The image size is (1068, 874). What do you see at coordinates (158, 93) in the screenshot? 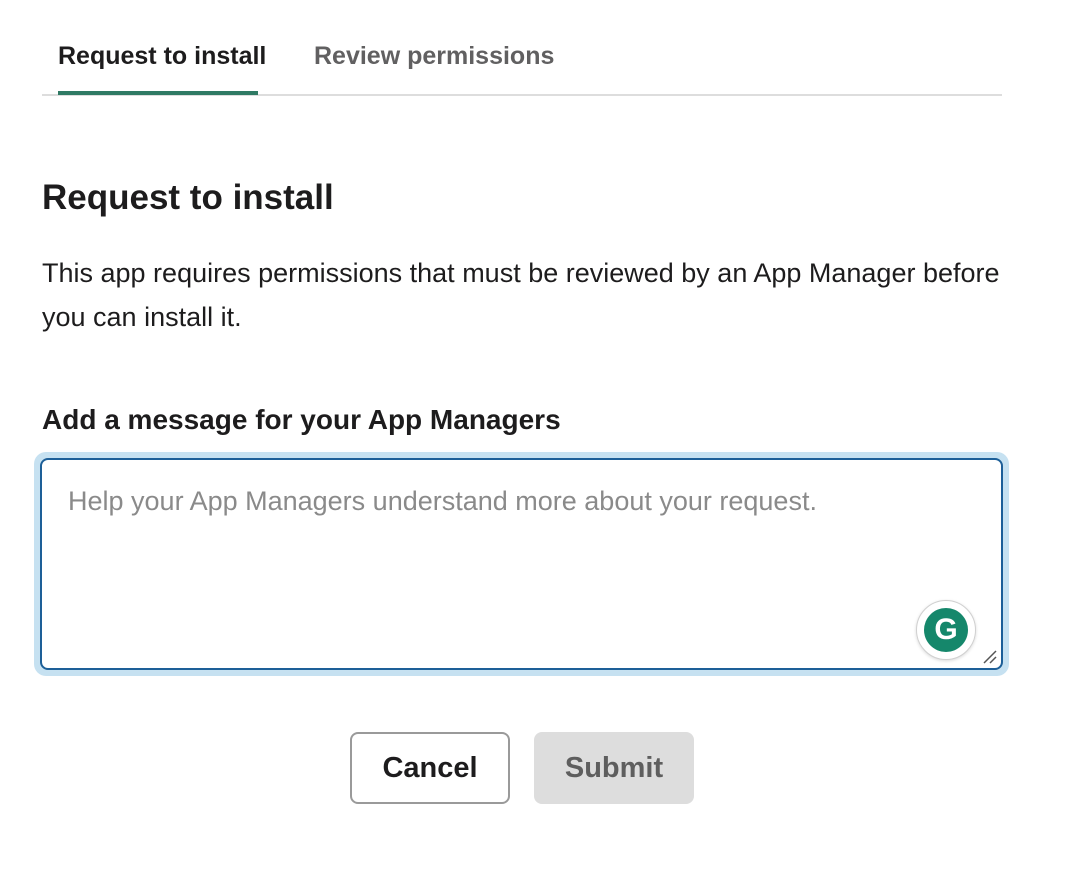
I see `active-tab-indicator` at bounding box center [158, 93].